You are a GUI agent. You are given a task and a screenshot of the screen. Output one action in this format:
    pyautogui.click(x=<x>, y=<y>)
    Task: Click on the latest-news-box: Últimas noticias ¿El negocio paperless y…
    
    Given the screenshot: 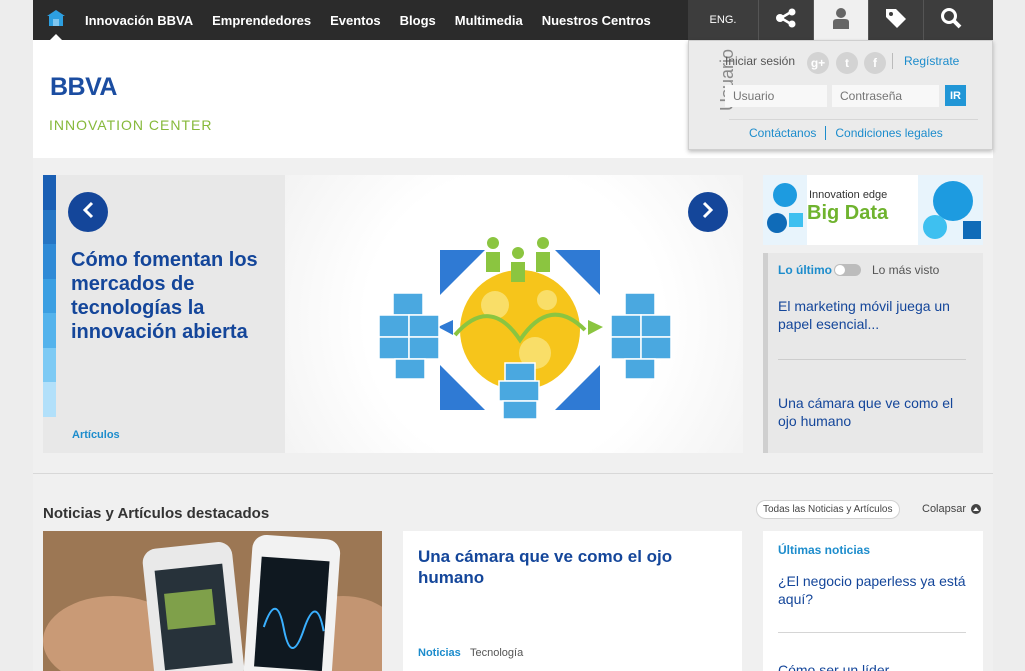 What is the action you would take?
    pyautogui.click(x=873, y=601)
    